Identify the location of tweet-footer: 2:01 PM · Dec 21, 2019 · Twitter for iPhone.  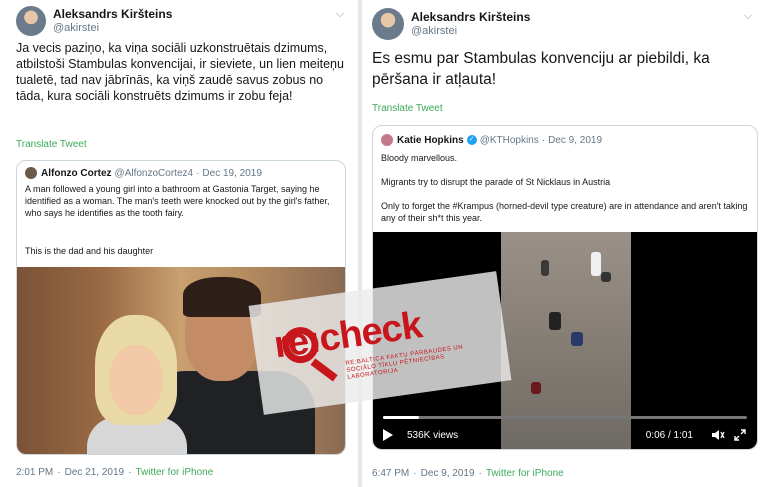
(115, 472).